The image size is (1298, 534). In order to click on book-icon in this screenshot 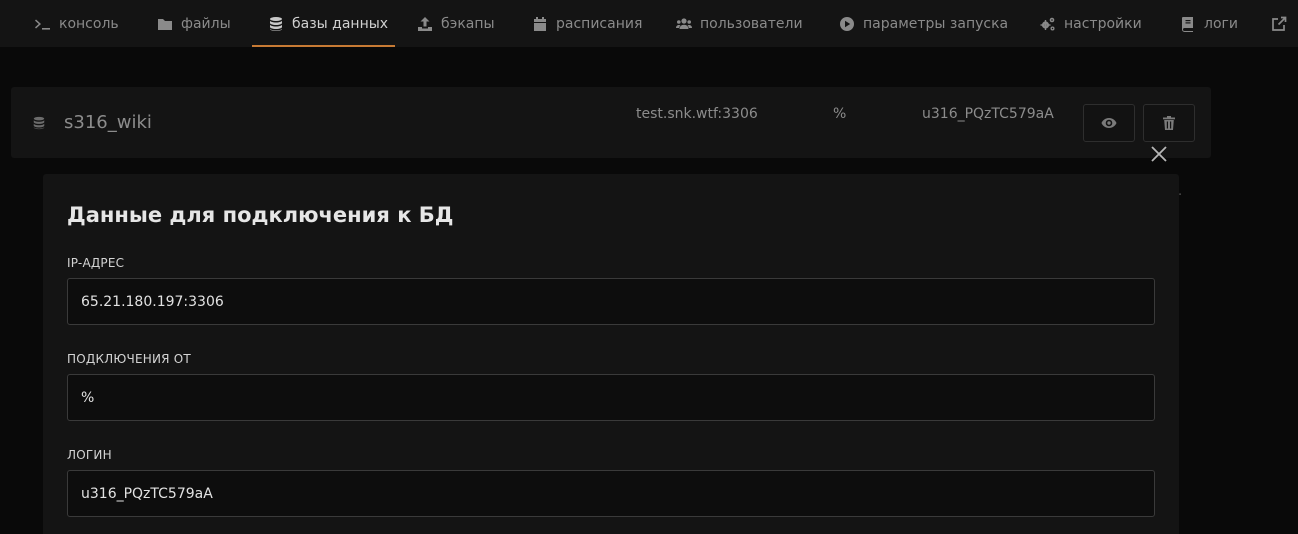, I will do `click(1188, 24)`.